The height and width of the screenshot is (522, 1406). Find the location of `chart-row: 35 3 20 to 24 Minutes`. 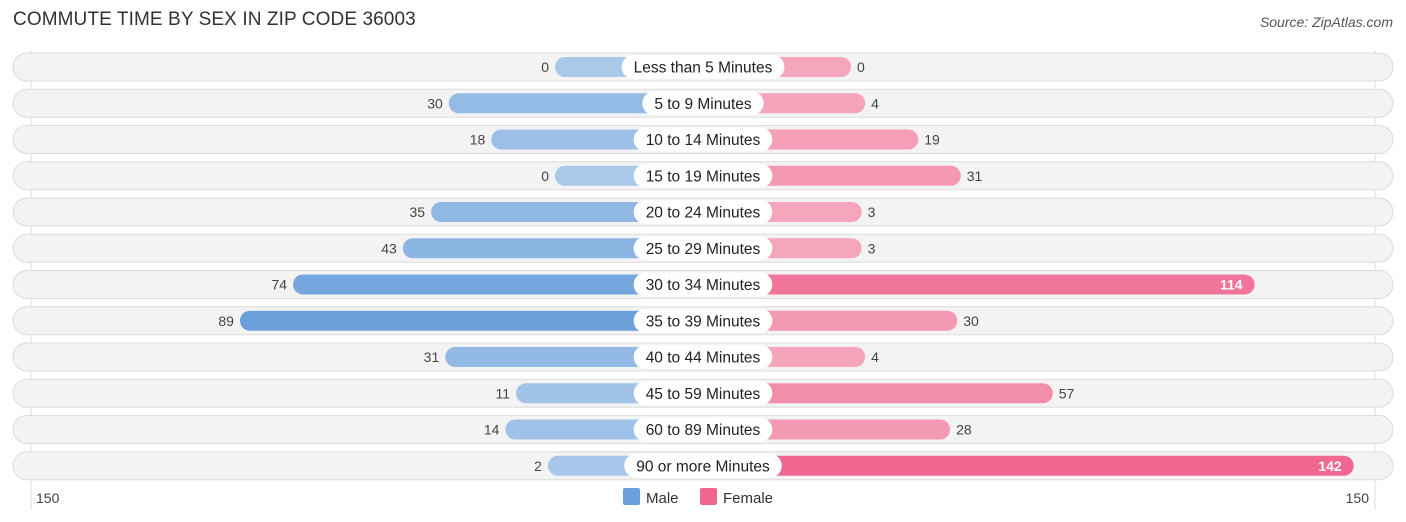

chart-row: 35 3 20 to 24 Minutes is located at coordinates (703, 212).